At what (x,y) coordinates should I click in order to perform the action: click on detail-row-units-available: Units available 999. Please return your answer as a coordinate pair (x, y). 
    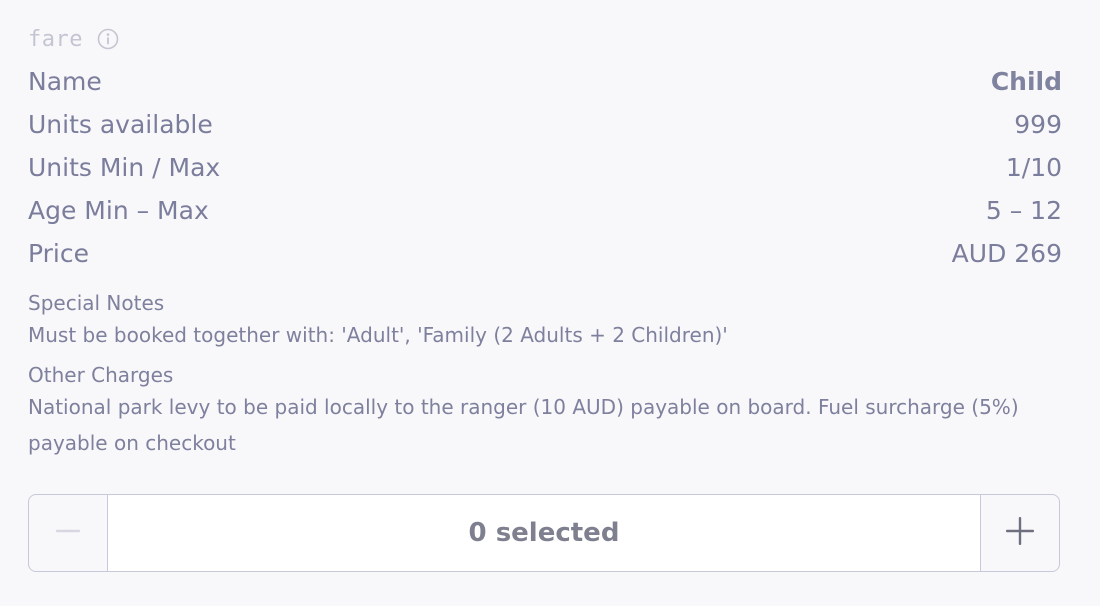
    Looking at the image, I should click on (545, 124).